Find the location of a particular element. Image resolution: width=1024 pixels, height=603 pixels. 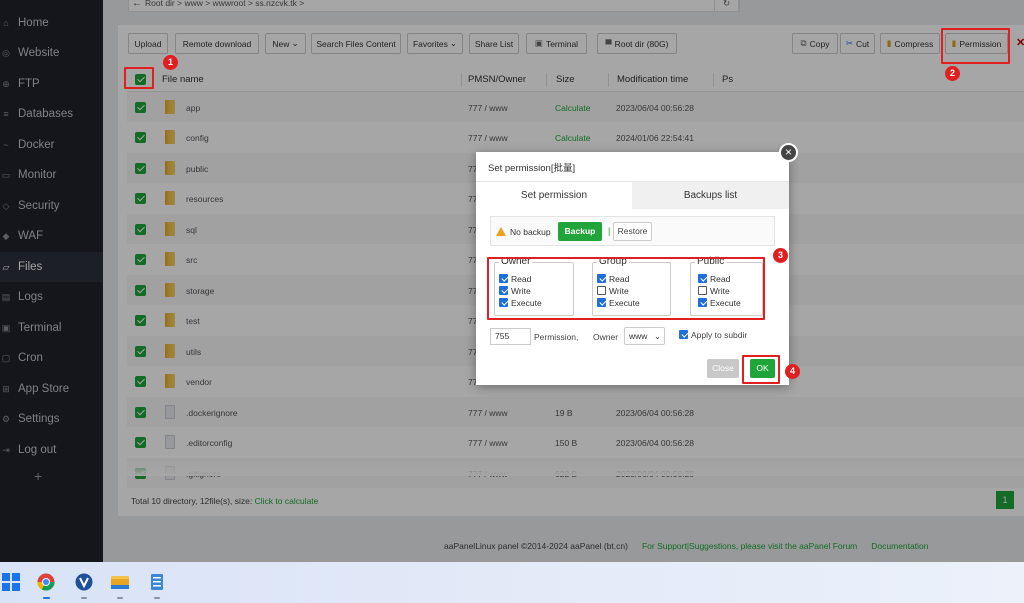

step-badge-3: 3 is located at coordinates (780, 255).